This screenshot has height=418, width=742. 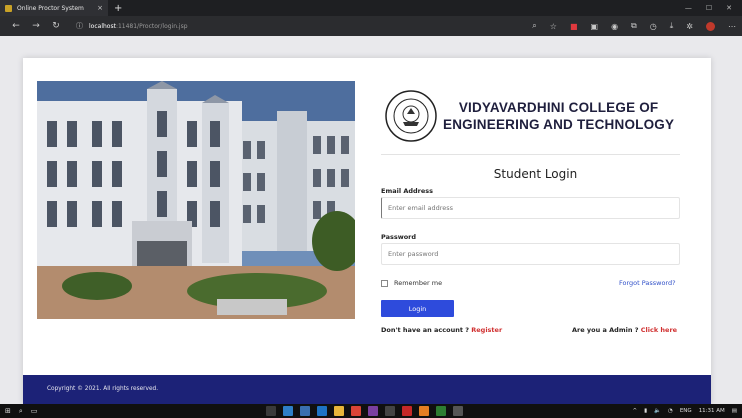 I want to click on college-name-line1: VIDYAVARDHINI COLLEGE OF, so click(x=558, y=107).